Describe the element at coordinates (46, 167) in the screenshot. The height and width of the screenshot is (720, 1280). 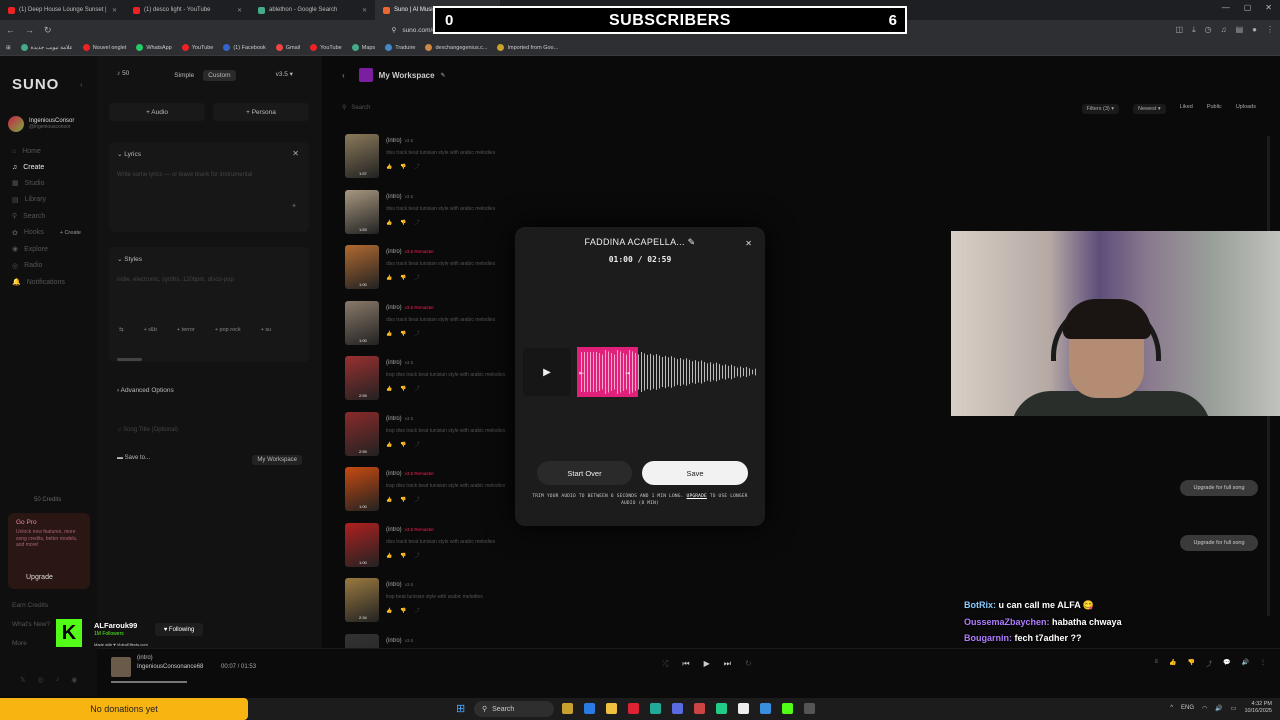
I see `sidebar-item-create: ♫ Create` at that location.